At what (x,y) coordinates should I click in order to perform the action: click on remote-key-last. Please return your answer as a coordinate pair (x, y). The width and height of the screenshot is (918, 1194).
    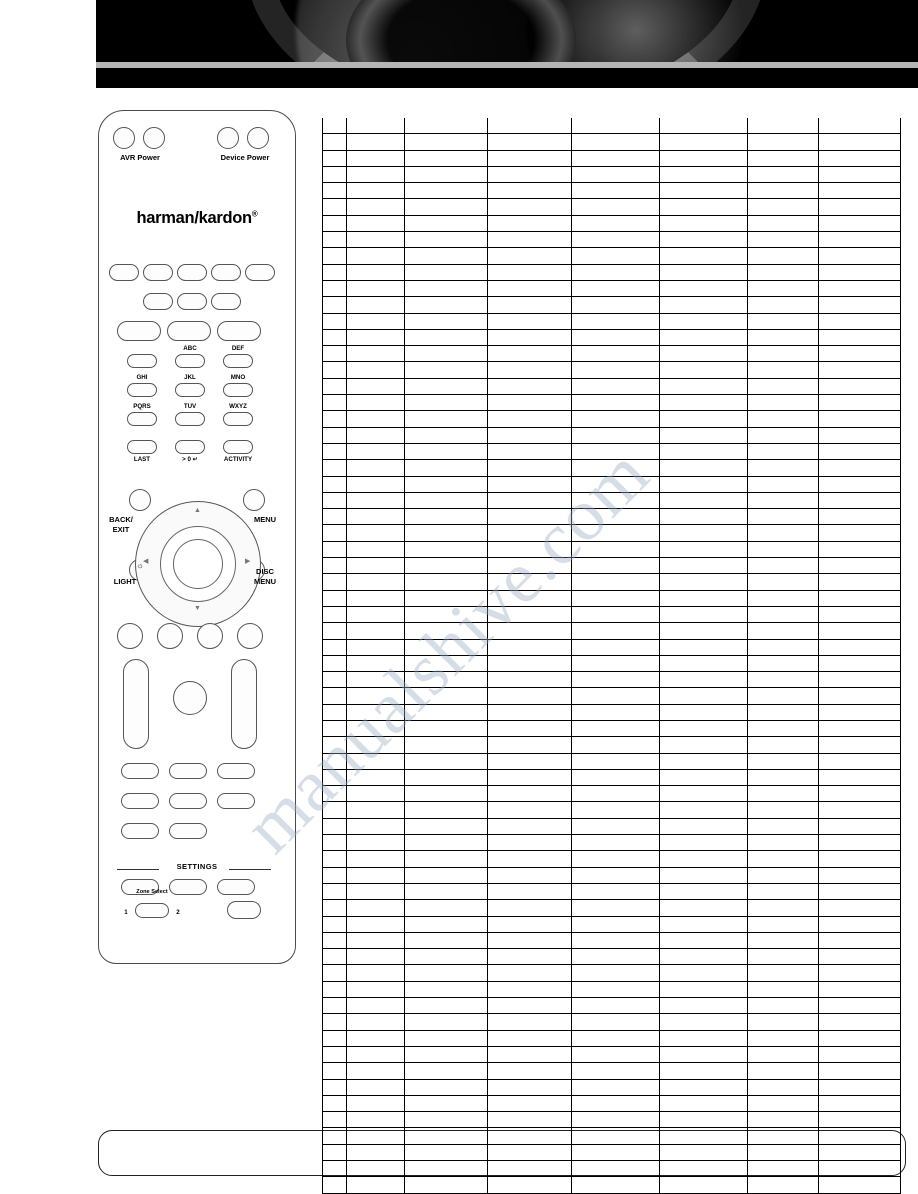
    Looking at the image, I should click on (142, 447).